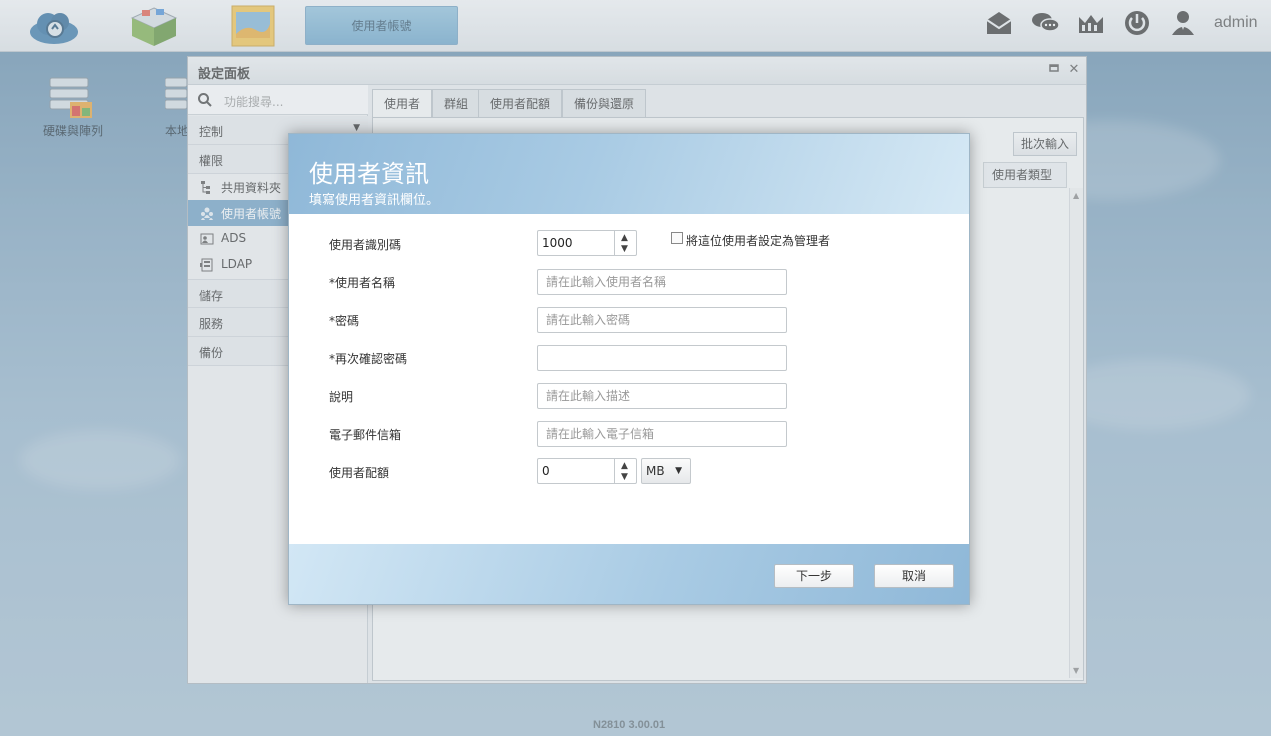 The image size is (1271, 736). Describe the element at coordinates (662, 282) in the screenshot. I see `username-input` at that location.